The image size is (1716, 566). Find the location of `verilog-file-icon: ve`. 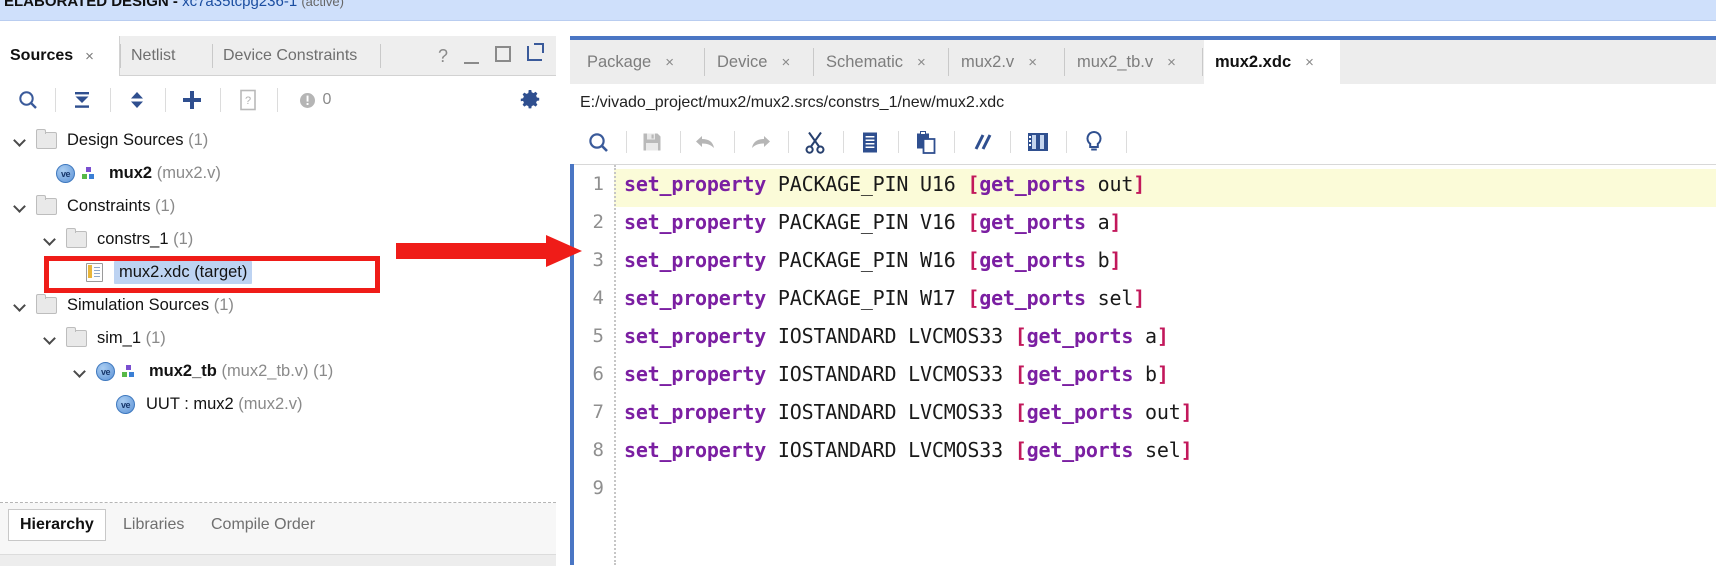

verilog-file-icon: ve is located at coordinates (105, 371).